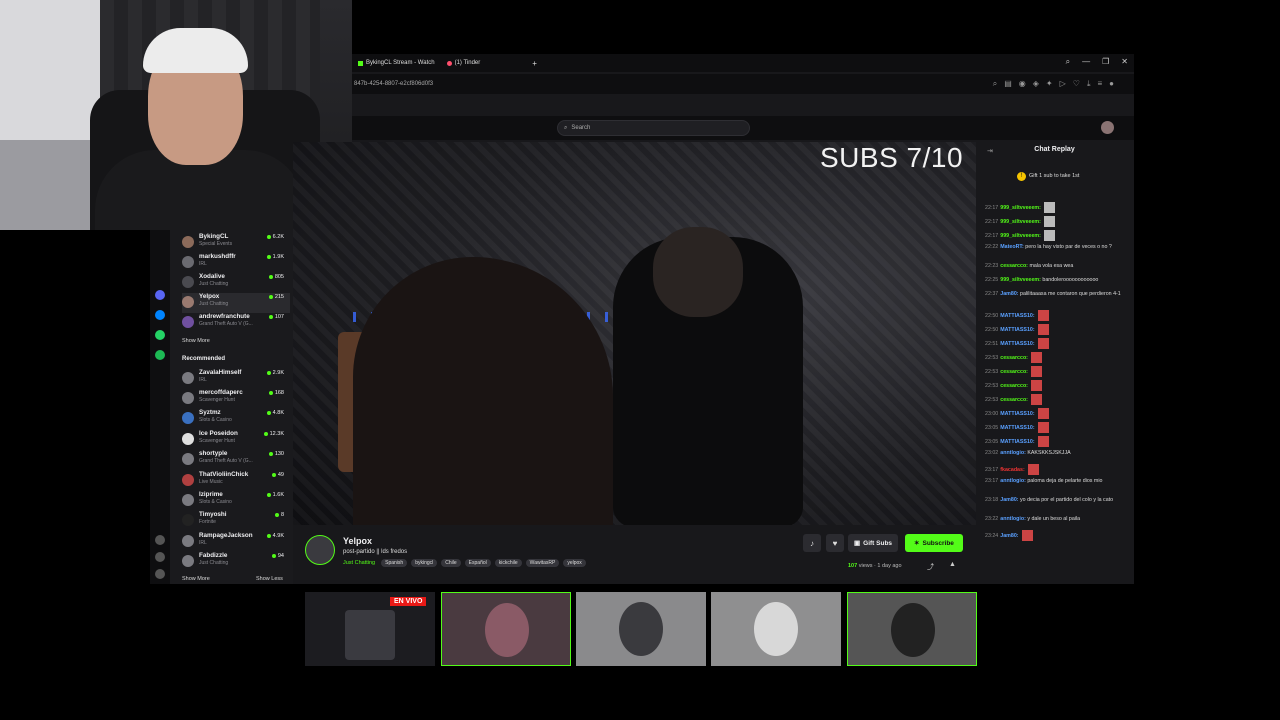 This screenshot has width=1280, height=720. What do you see at coordinates (992, 413) in the screenshot?
I see `timestamp: 23:00` at bounding box center [992, 413].